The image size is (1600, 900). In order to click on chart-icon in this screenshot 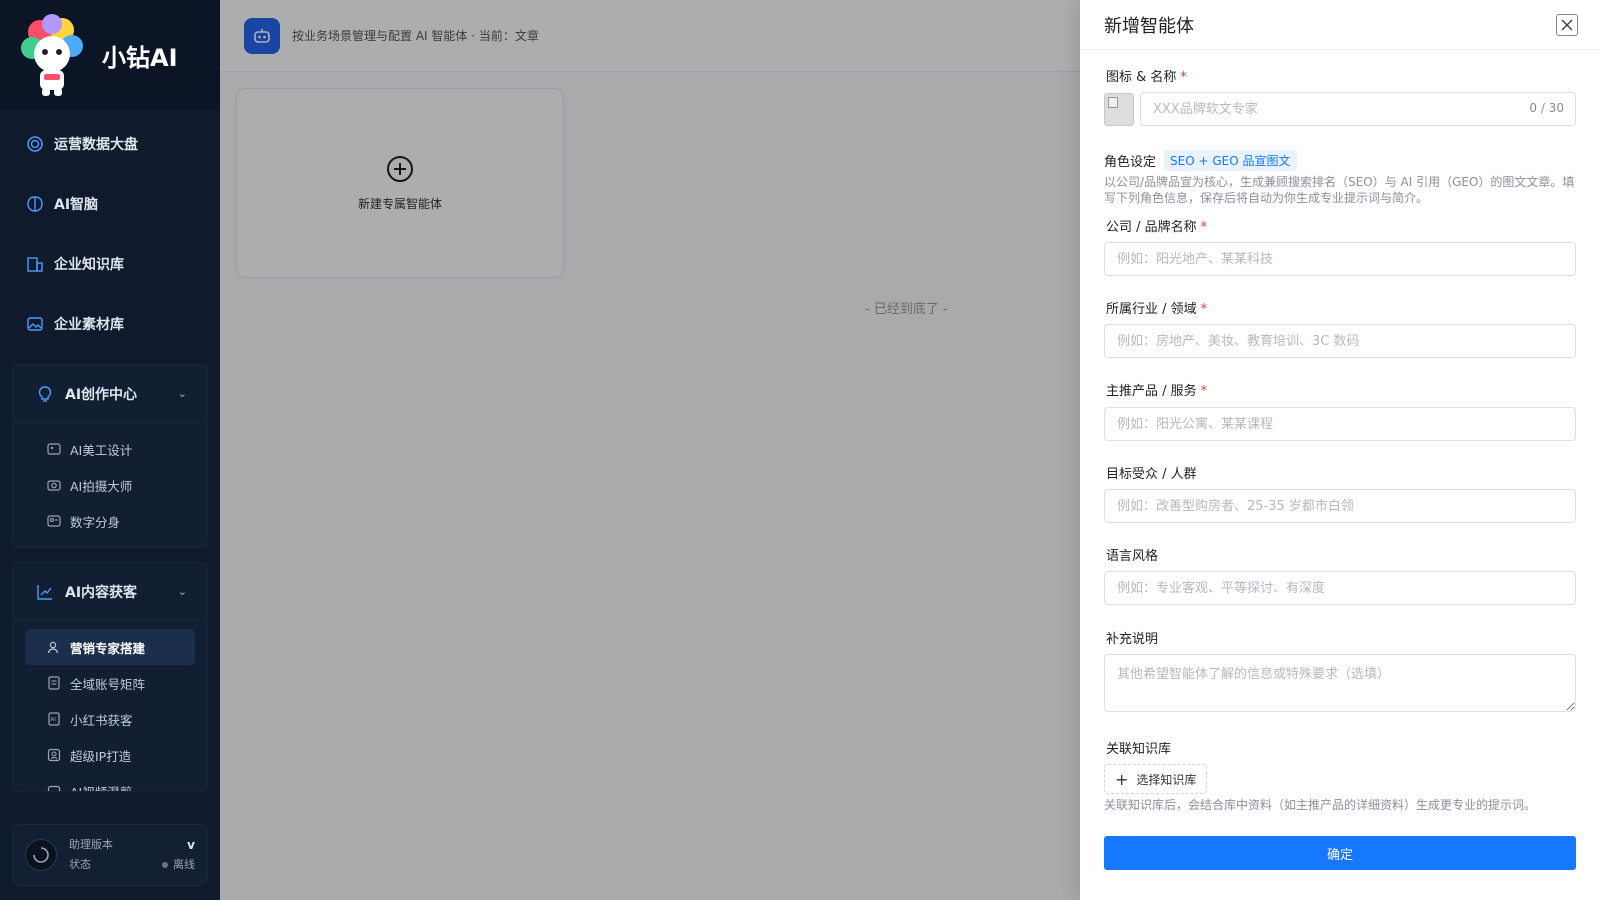, I will do `click(45, 592)`.